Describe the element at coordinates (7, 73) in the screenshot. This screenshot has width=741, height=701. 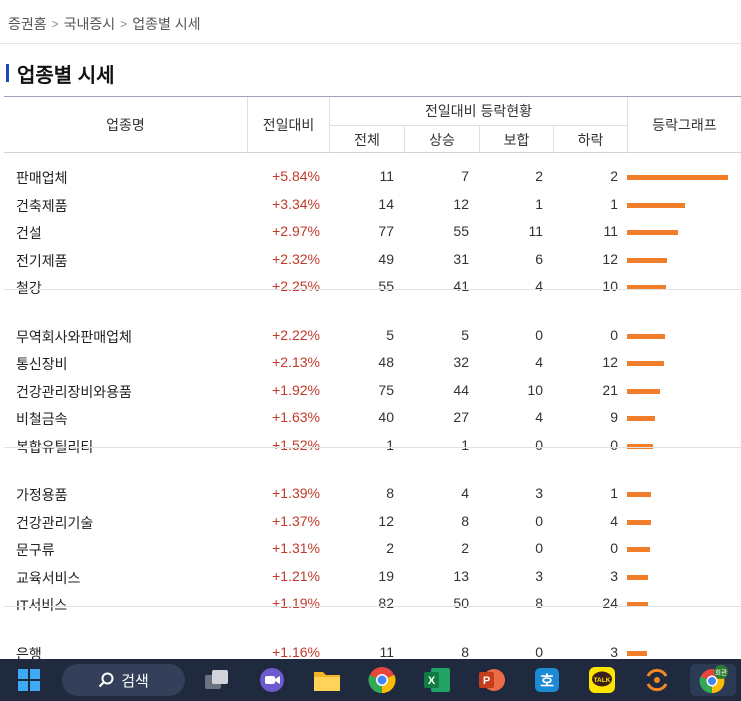
I see `title-accent-bar` at that location.